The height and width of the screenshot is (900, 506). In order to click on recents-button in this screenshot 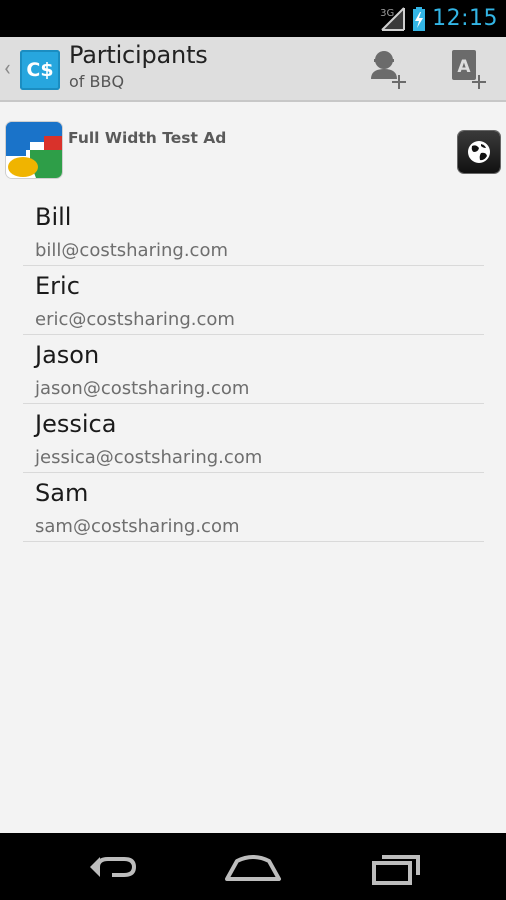, I will do `click(394, 867)`.